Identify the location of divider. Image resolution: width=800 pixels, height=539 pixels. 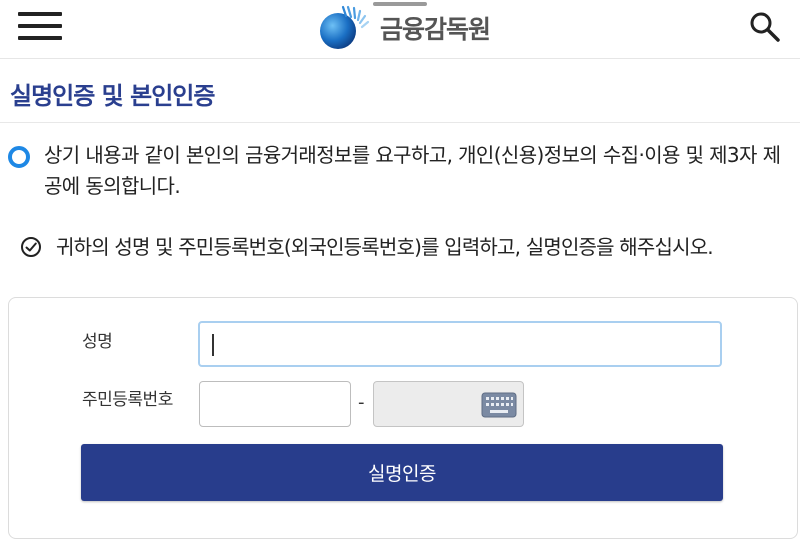
(400, 122).